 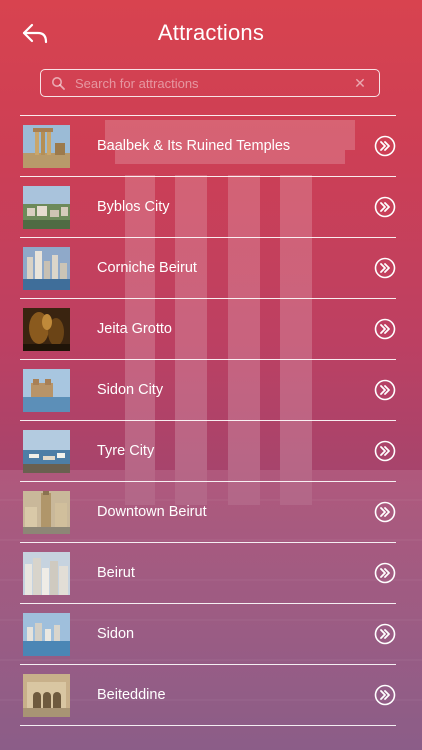 I want to click on close-icon: ✕, so click(x=360, y=83).